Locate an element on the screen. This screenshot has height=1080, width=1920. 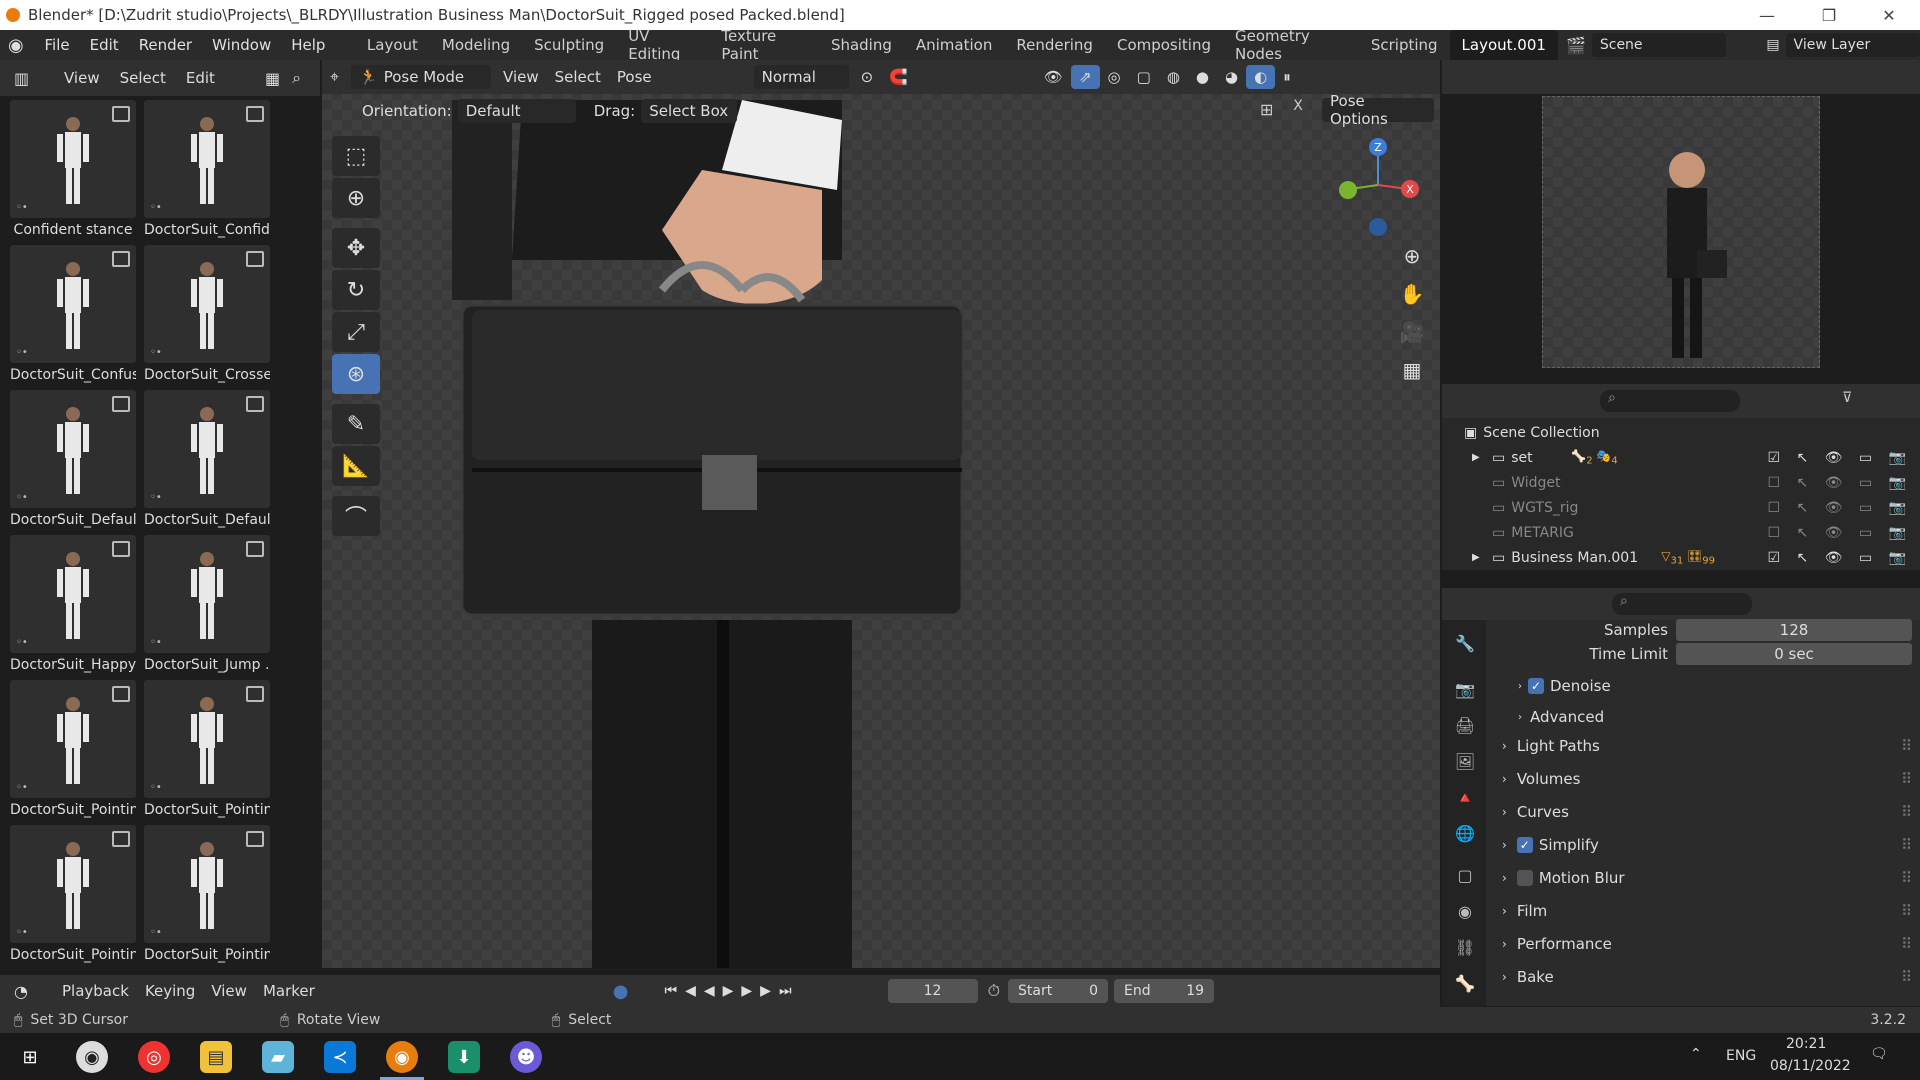
menu-window: Window is located at coordinates (241, 45).